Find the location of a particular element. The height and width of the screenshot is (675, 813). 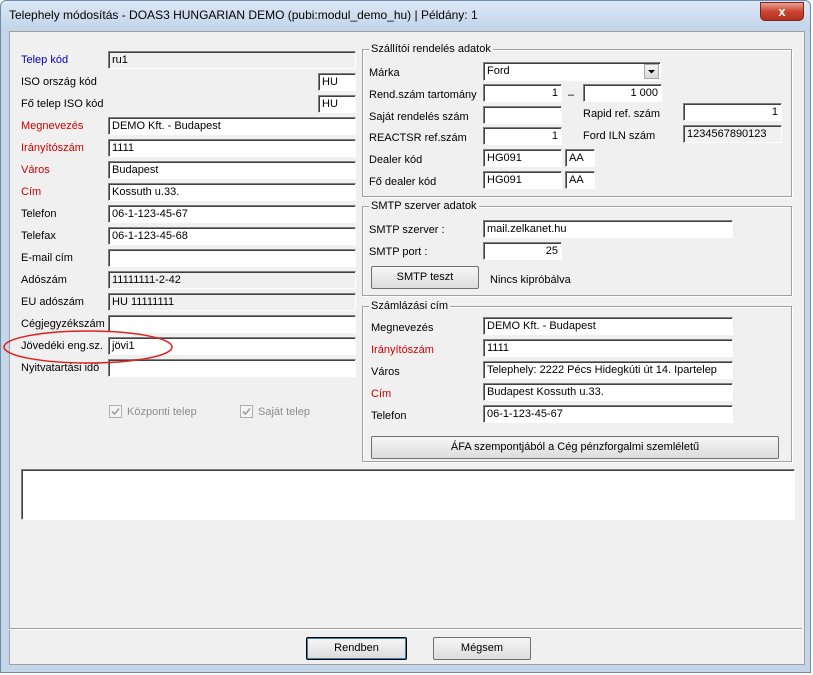

smtp-group-title: SMTP szerver adatok is located at coordinates (424, 206).